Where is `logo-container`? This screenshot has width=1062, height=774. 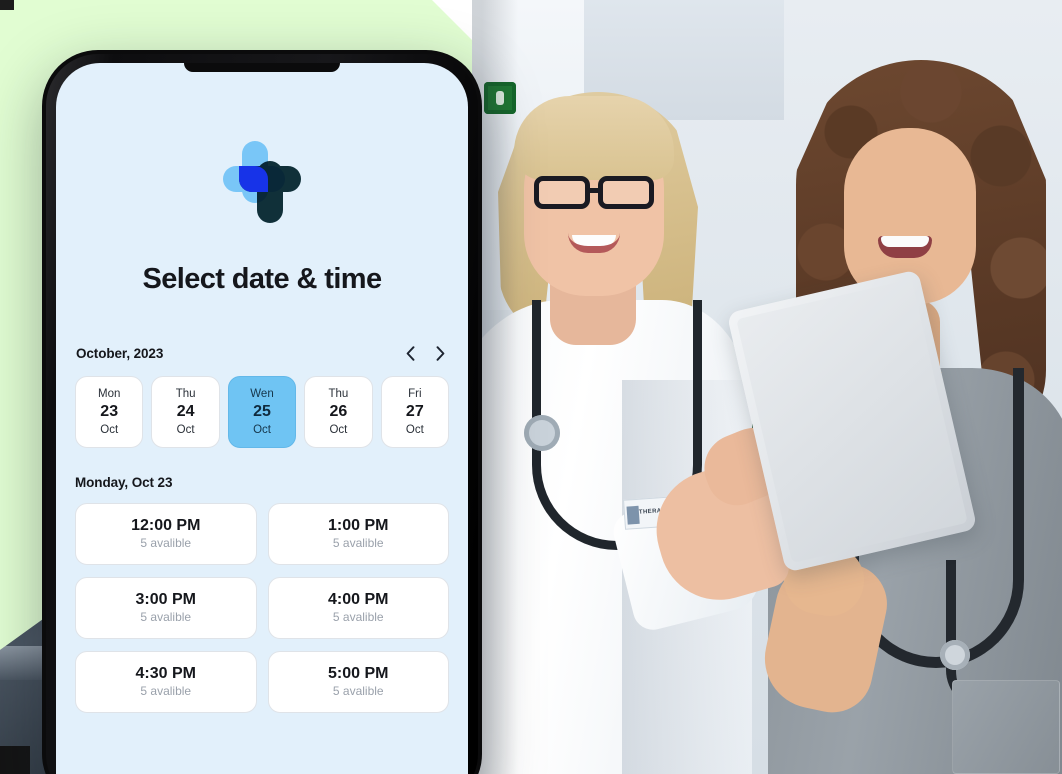
logo-container is located at coordinates (262, 182).